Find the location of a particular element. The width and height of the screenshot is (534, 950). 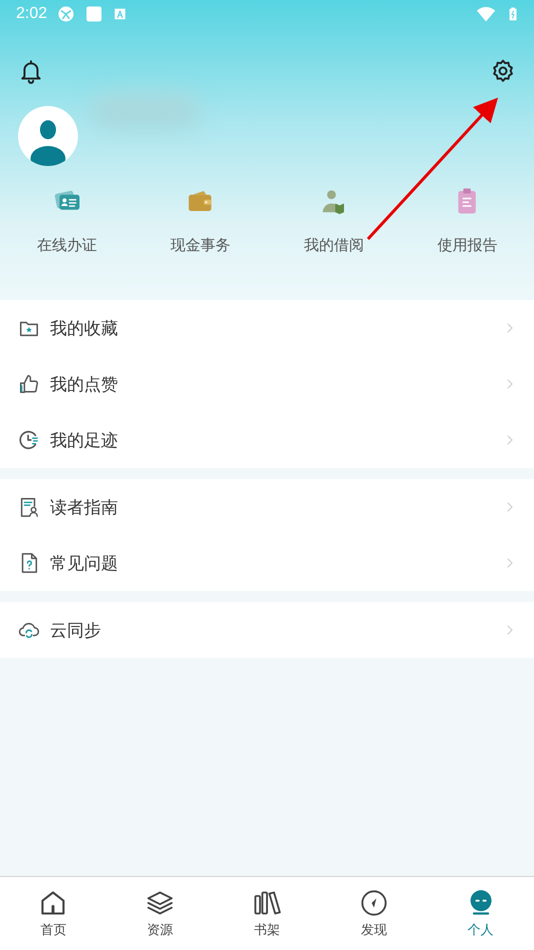

menu-label: 读者指南 is located at coordinates (84, 507).